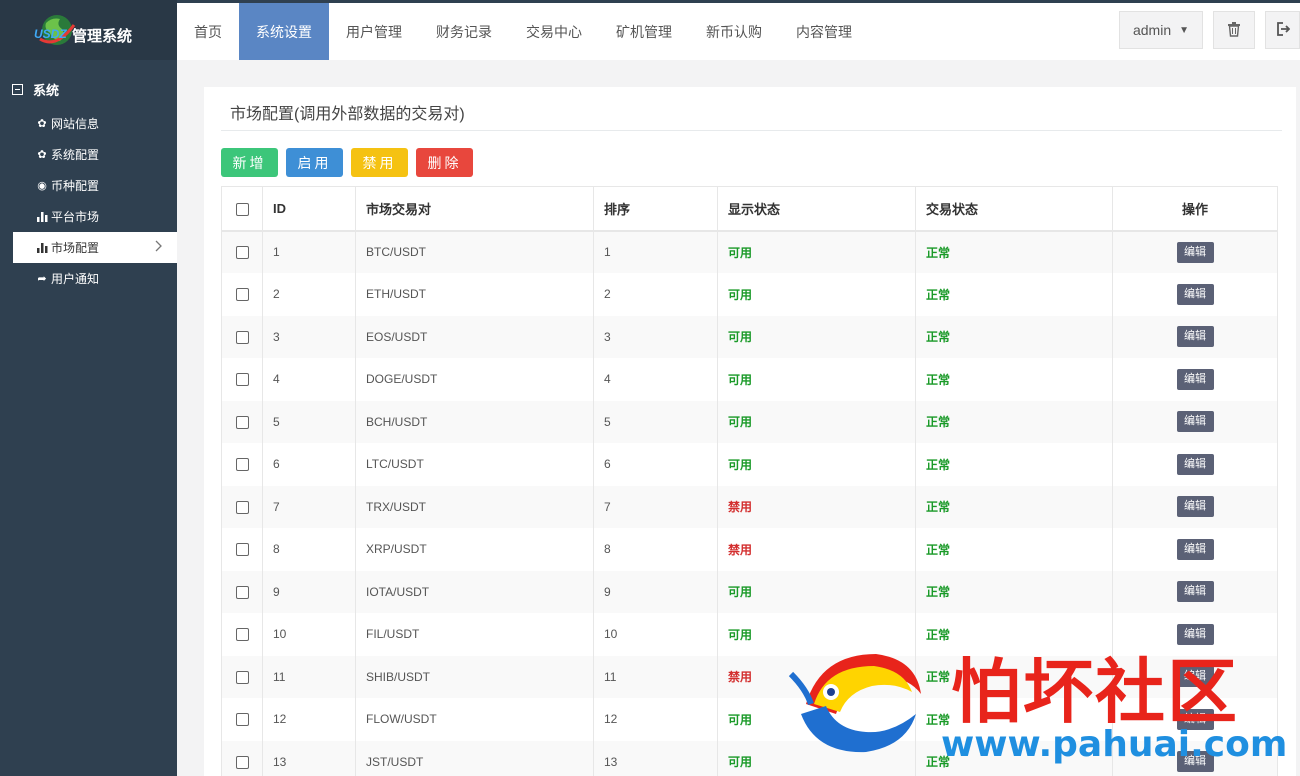  I want to click on sidebar-item-label: 币种配置, so click(75, 186).